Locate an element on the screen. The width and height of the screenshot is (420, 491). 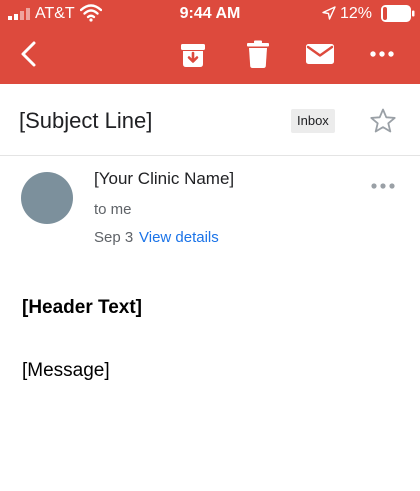
star-icon is located at coordinates (383, 121).